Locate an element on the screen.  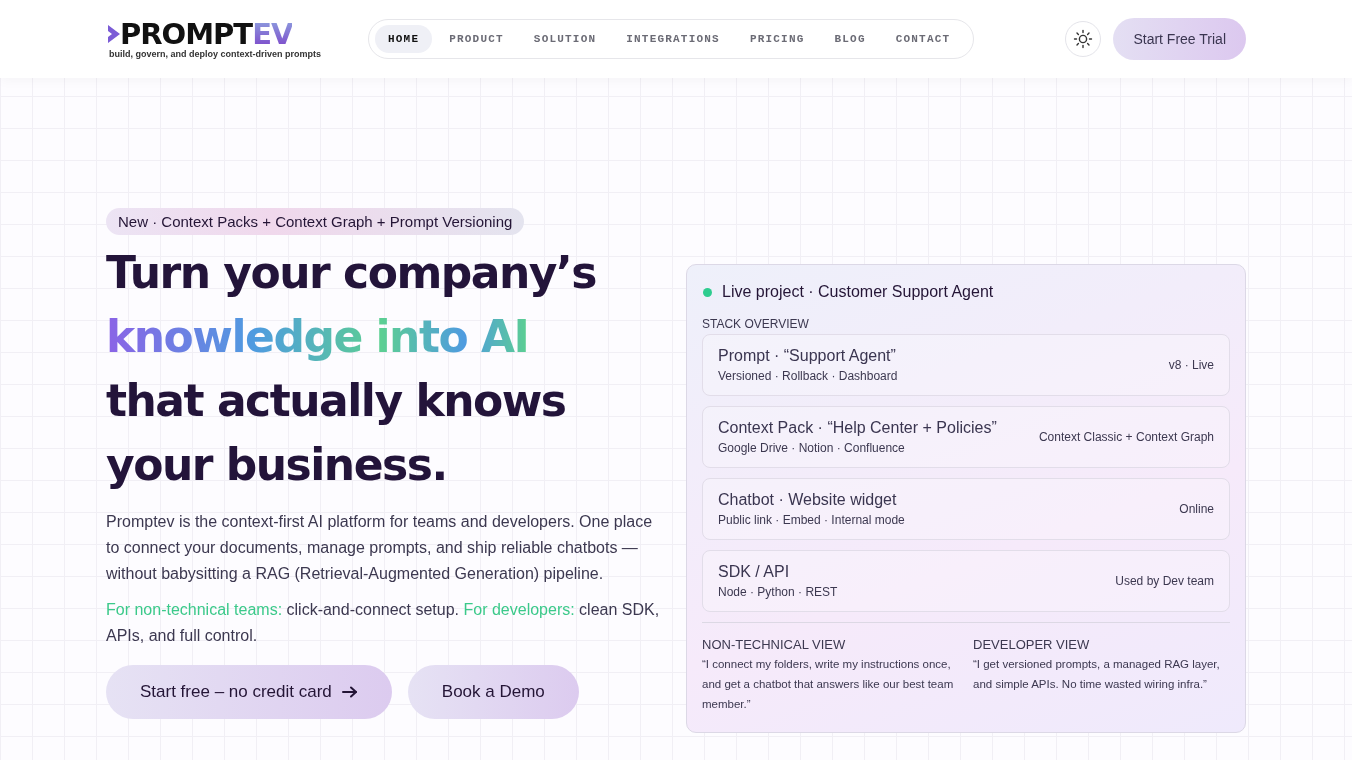
view-quote: “I connect my folders, write my instructions once, and get a chatbot that answers like our best team member.” is located at coordinates (828, 684).